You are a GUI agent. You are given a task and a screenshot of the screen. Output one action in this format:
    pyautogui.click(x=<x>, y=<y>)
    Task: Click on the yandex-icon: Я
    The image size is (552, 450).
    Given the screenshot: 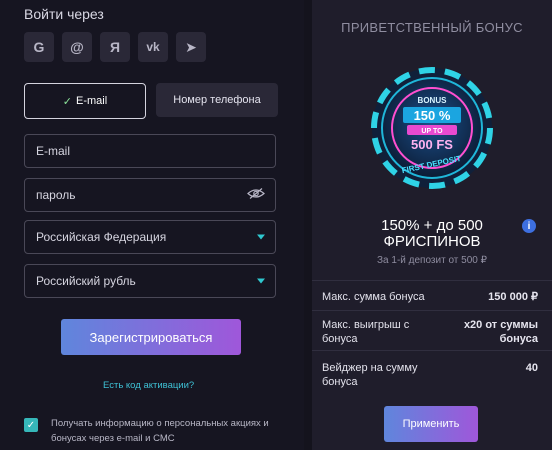 What is the action you would take?
    pyautogui.click(x=115, y=47)
    